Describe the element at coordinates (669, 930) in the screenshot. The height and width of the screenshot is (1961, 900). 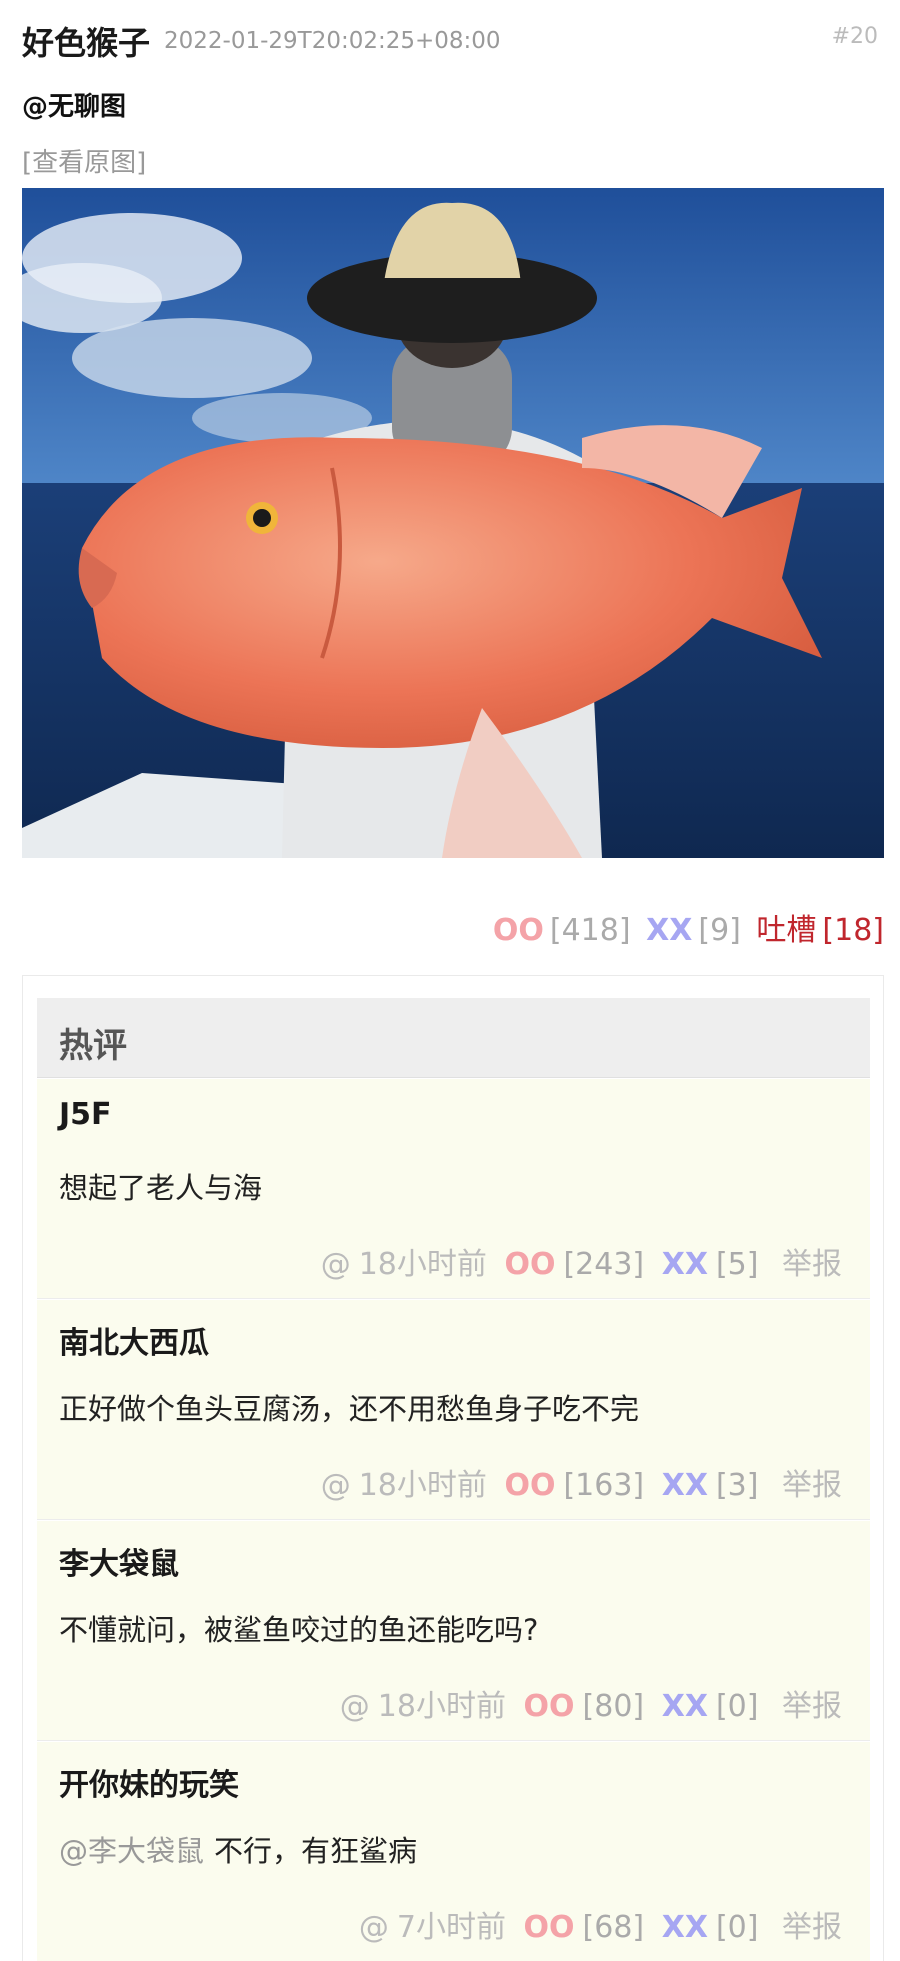
I see `xx-vote-button: XX` at that location.